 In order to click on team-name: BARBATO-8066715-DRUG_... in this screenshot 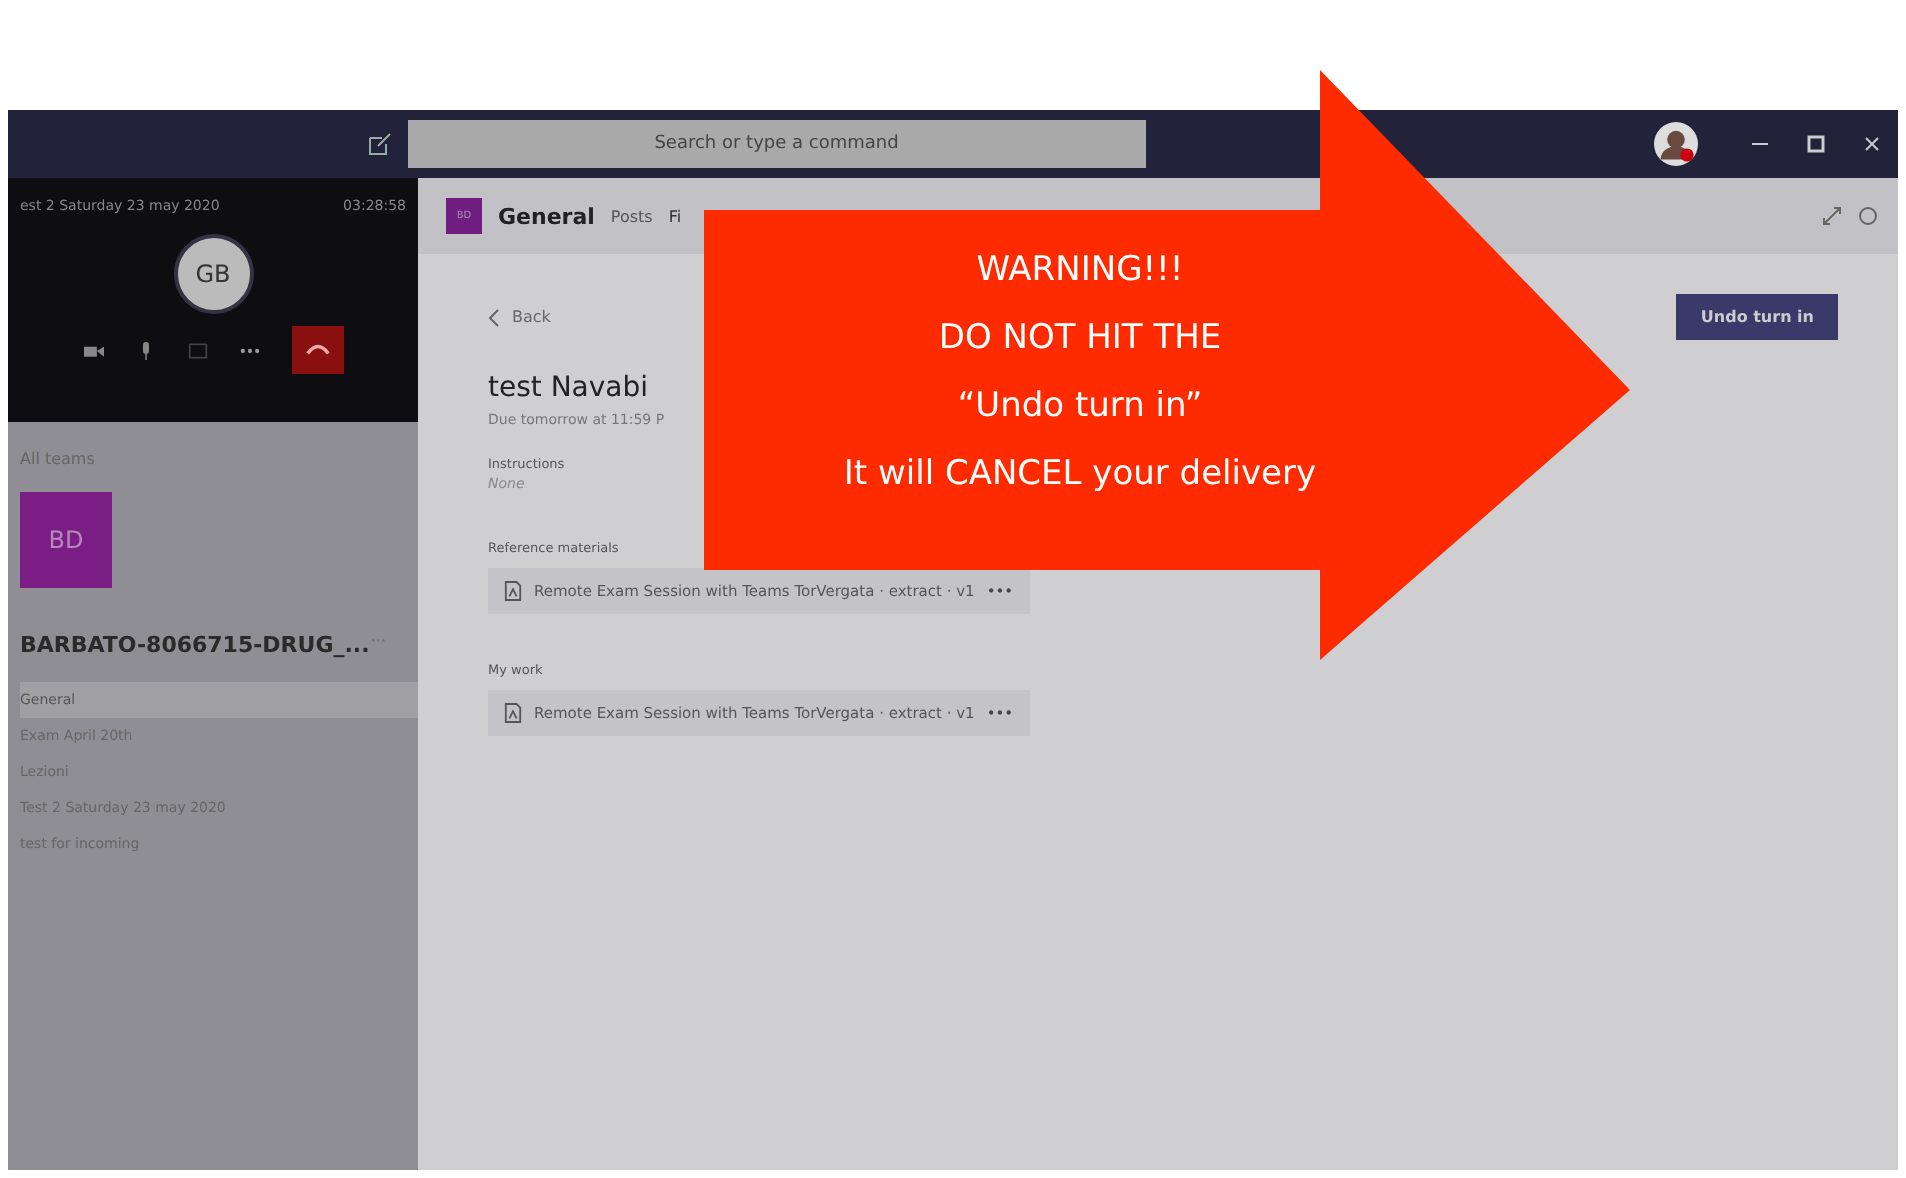, I will do `click(195, 645)`.